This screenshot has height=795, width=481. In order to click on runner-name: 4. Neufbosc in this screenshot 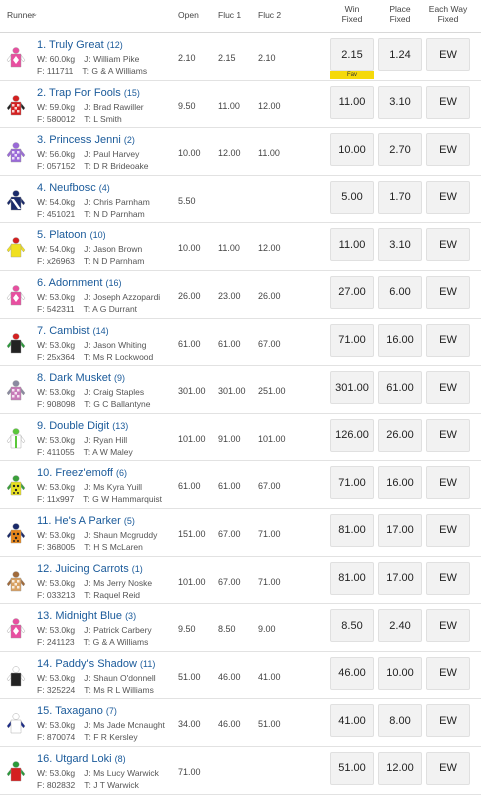, I will do `click(66, 188)`.